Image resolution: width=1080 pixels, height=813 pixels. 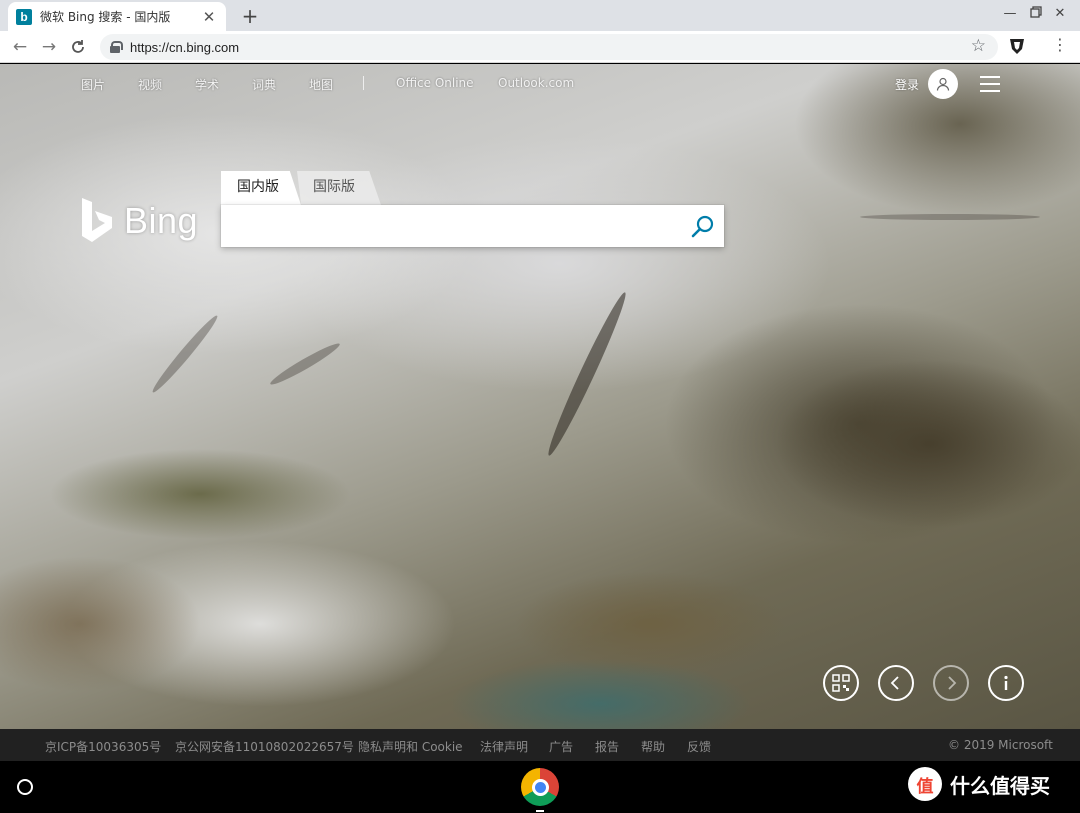 I want to click on plus-icon: +, so click(x=250, y=16).